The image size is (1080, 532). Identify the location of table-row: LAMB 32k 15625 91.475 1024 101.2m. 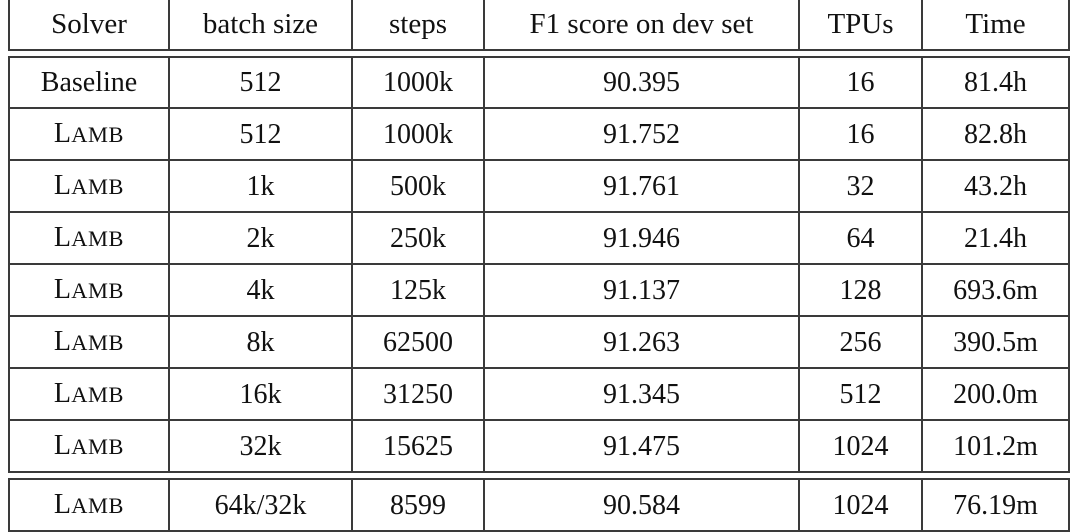
(539, 447).